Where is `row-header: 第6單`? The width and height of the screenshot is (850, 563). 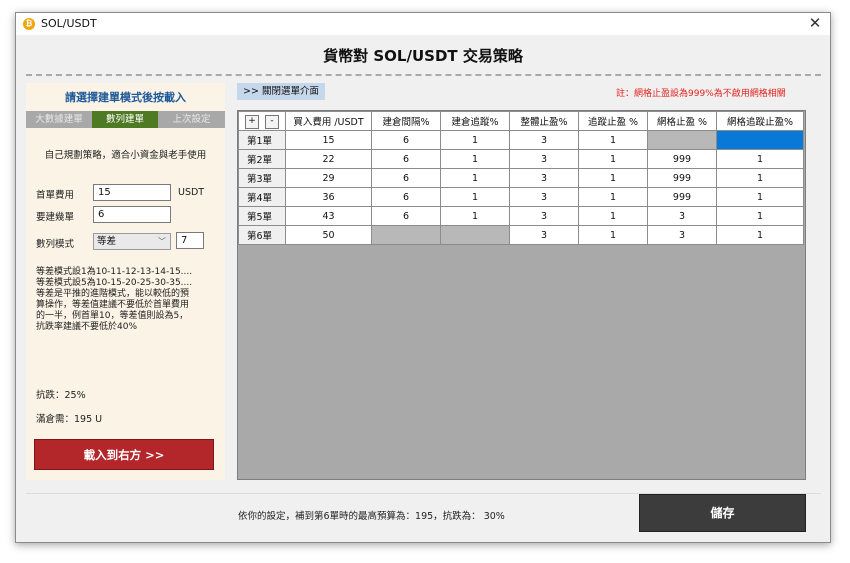 row-header: 第6單 is located at coordinates (262, 235).